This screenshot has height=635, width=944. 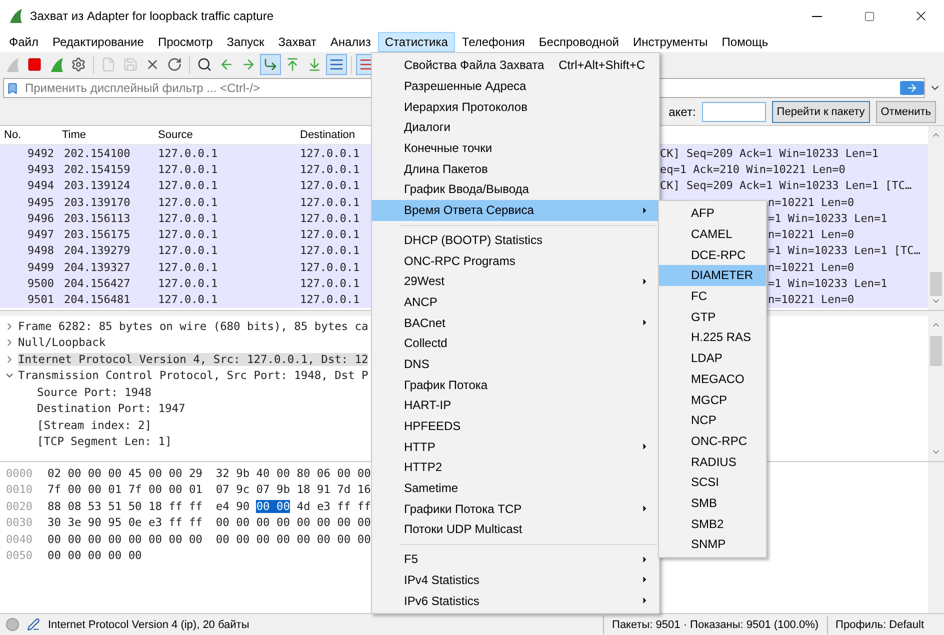 What do you see at coordinates (209, 523) in the screenshot?
I see `hex-bytes: 30 3e 90 95 0e e3 ff ff 00 00 00 00 00 00 00 00` at bounding box center [209, 523].